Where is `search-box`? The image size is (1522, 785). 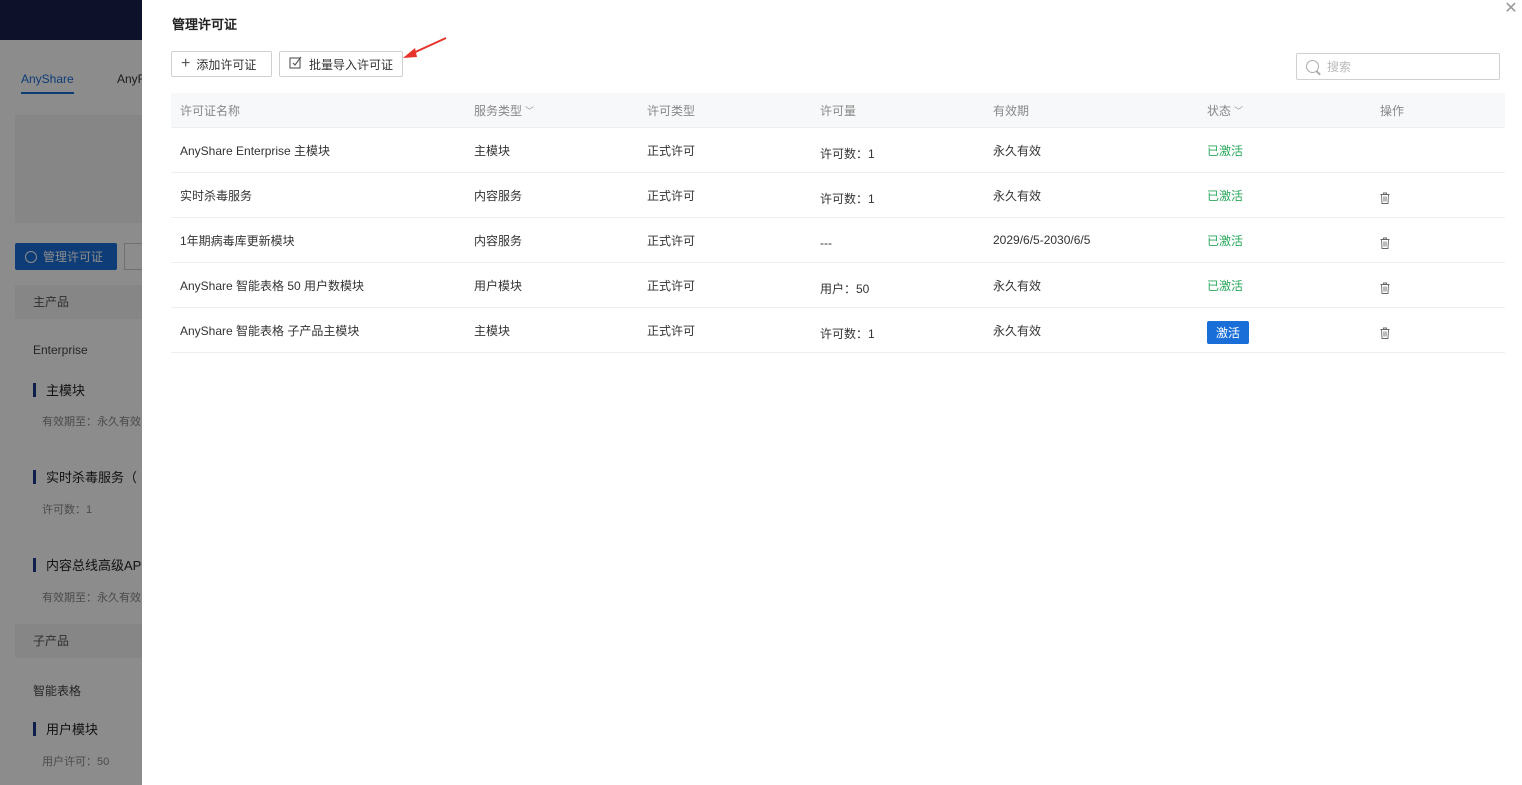 search-box is located at coordinates (1398, 66).